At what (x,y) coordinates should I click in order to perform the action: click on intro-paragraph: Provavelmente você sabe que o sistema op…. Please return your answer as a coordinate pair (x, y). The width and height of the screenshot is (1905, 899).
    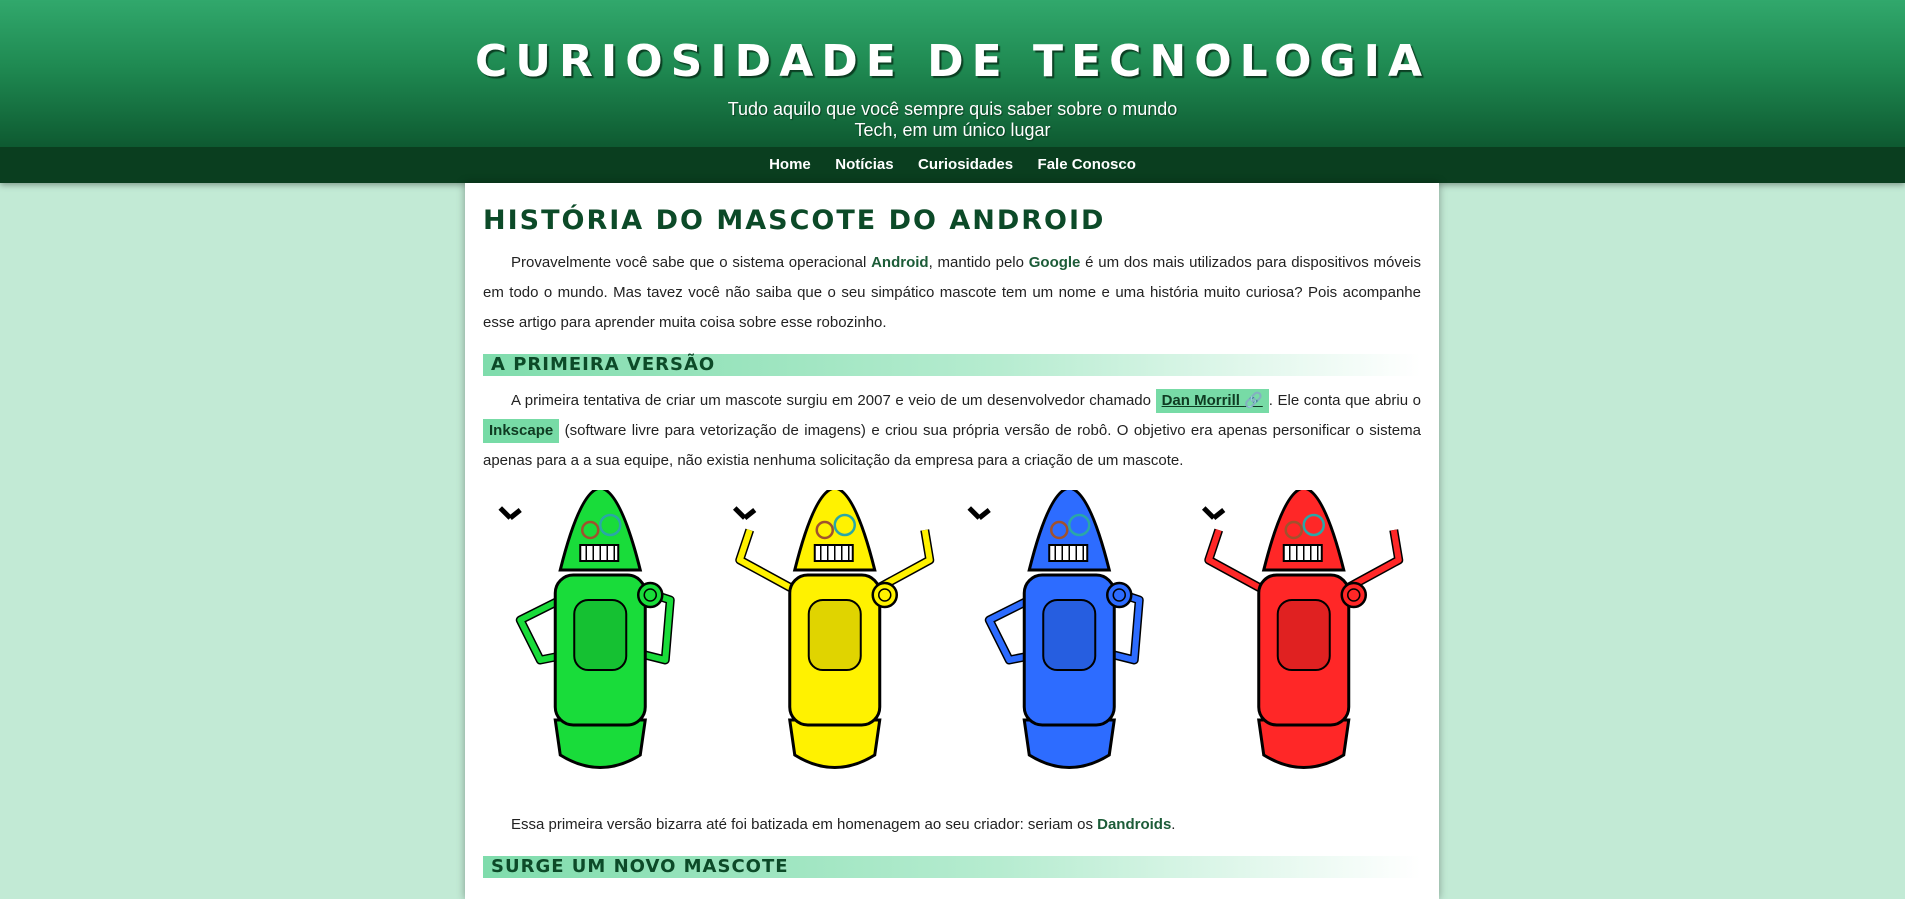
    Looking at the image, I should click on (952, 293).